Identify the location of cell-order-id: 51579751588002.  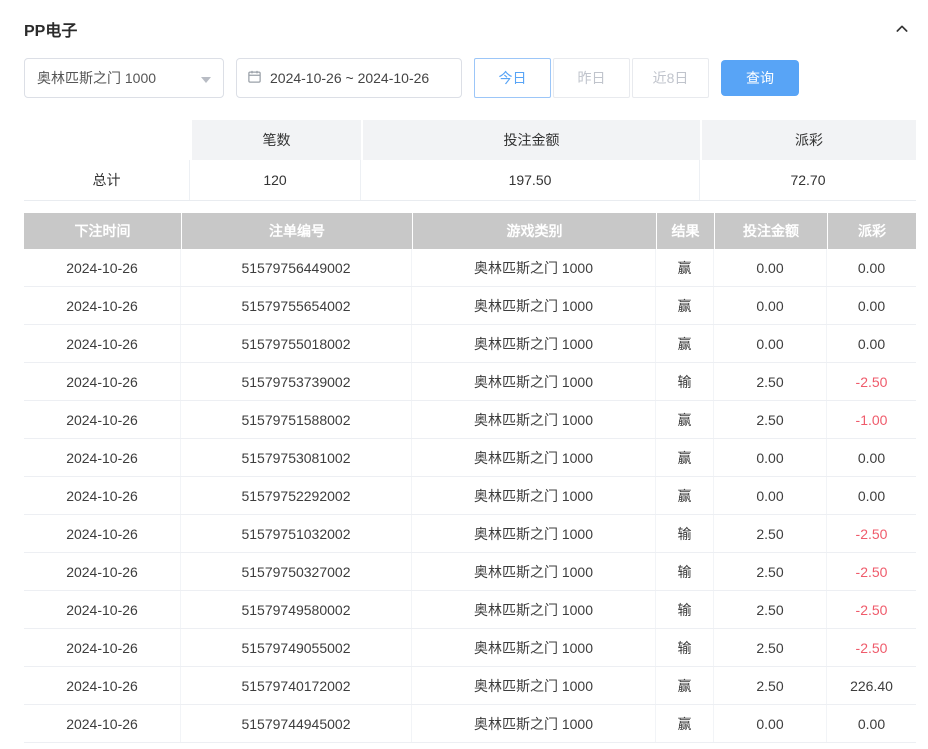
(296, 419).